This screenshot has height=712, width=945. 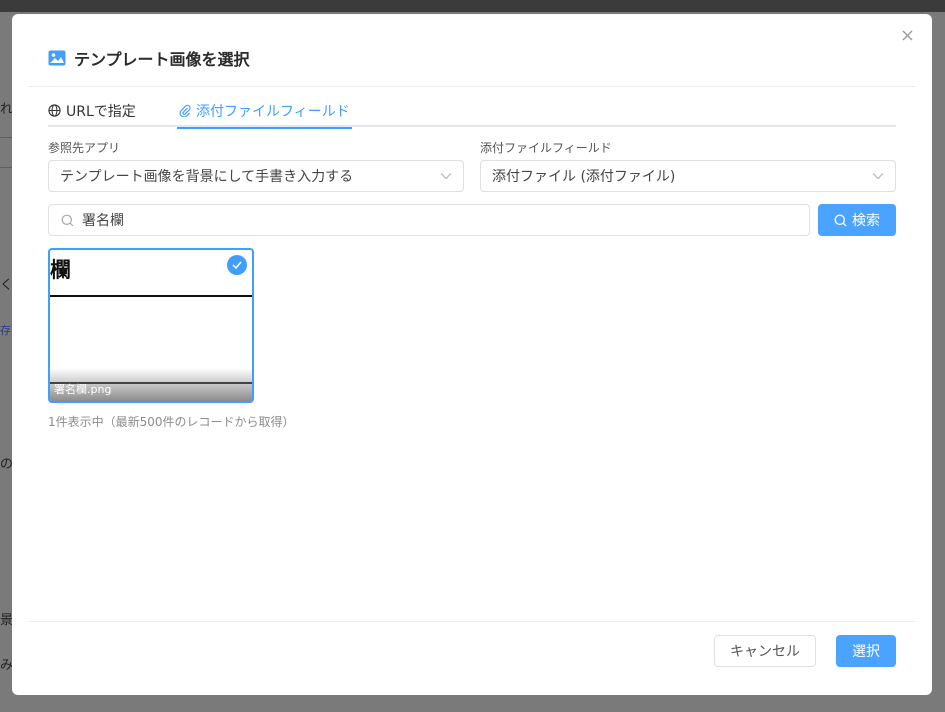 I want to click on search-input-value: 署名欄, so click(x=103, y=221).